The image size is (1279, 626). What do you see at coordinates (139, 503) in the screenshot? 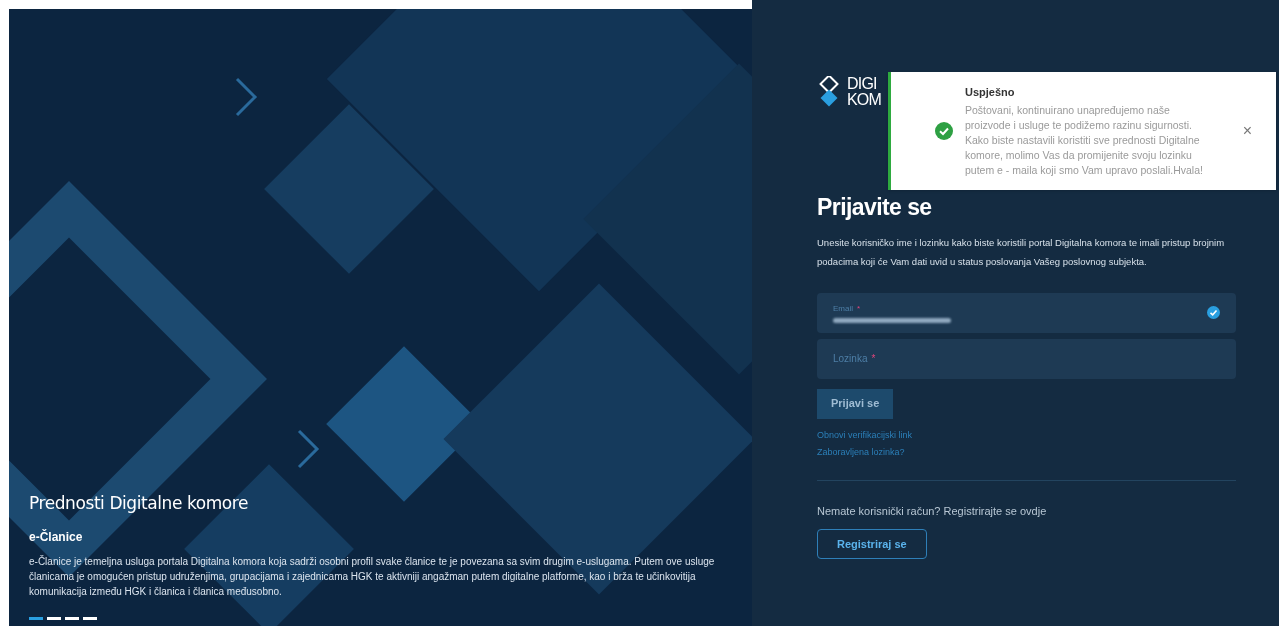
I see `hero-title: Prednosti Digitalne komore` at bounding box center [139, 503].